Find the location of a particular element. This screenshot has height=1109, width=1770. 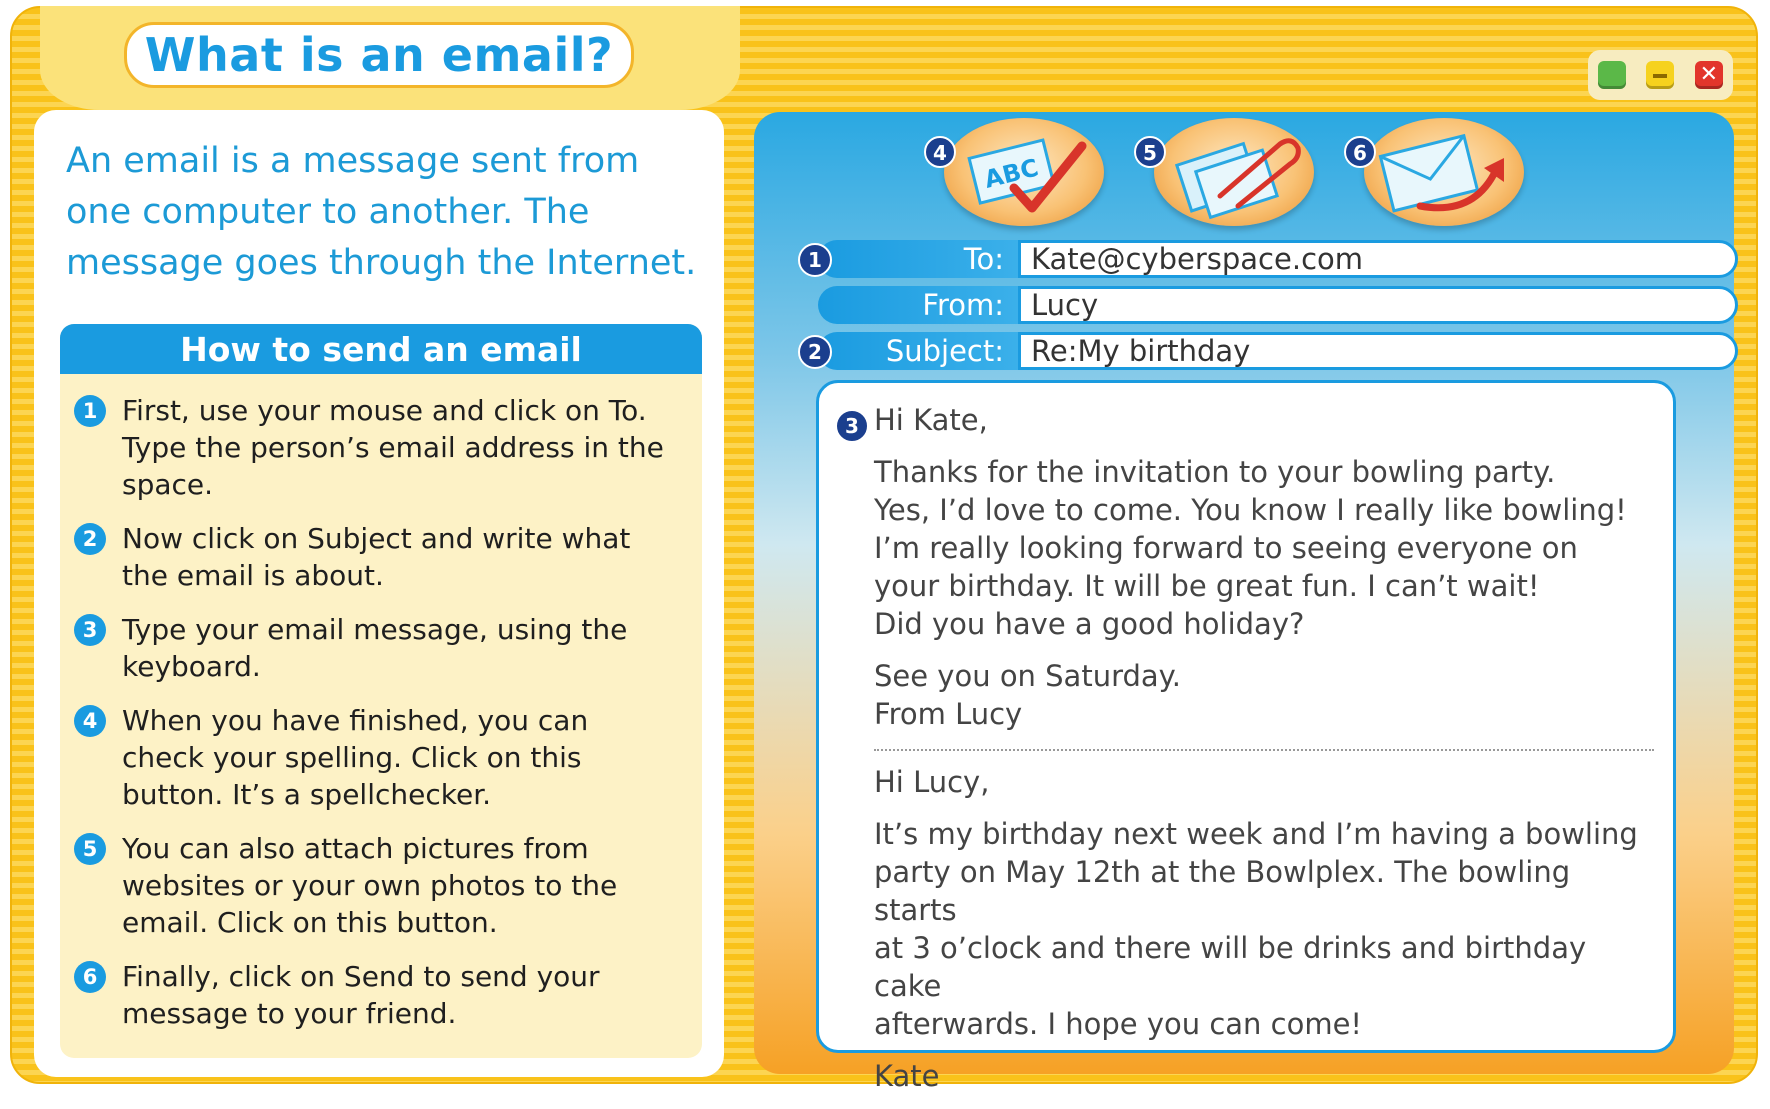

window-controls: ✕ is located at coordinates (1660, 75).